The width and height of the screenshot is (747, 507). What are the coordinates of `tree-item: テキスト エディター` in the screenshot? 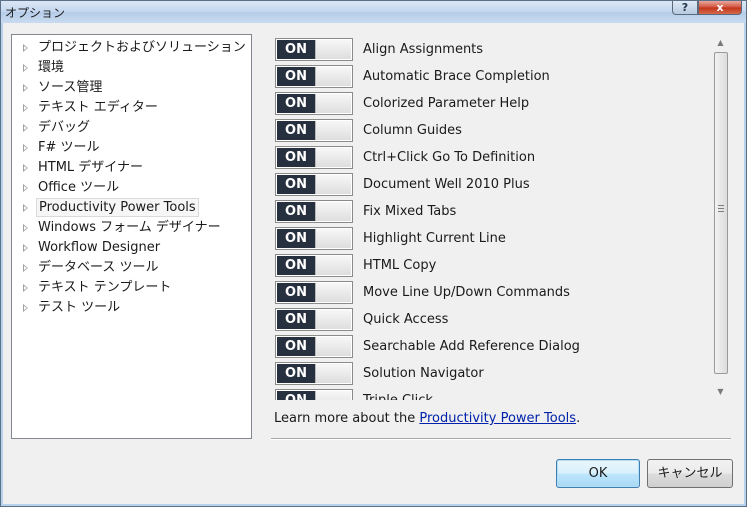 It's located at (131, 107).